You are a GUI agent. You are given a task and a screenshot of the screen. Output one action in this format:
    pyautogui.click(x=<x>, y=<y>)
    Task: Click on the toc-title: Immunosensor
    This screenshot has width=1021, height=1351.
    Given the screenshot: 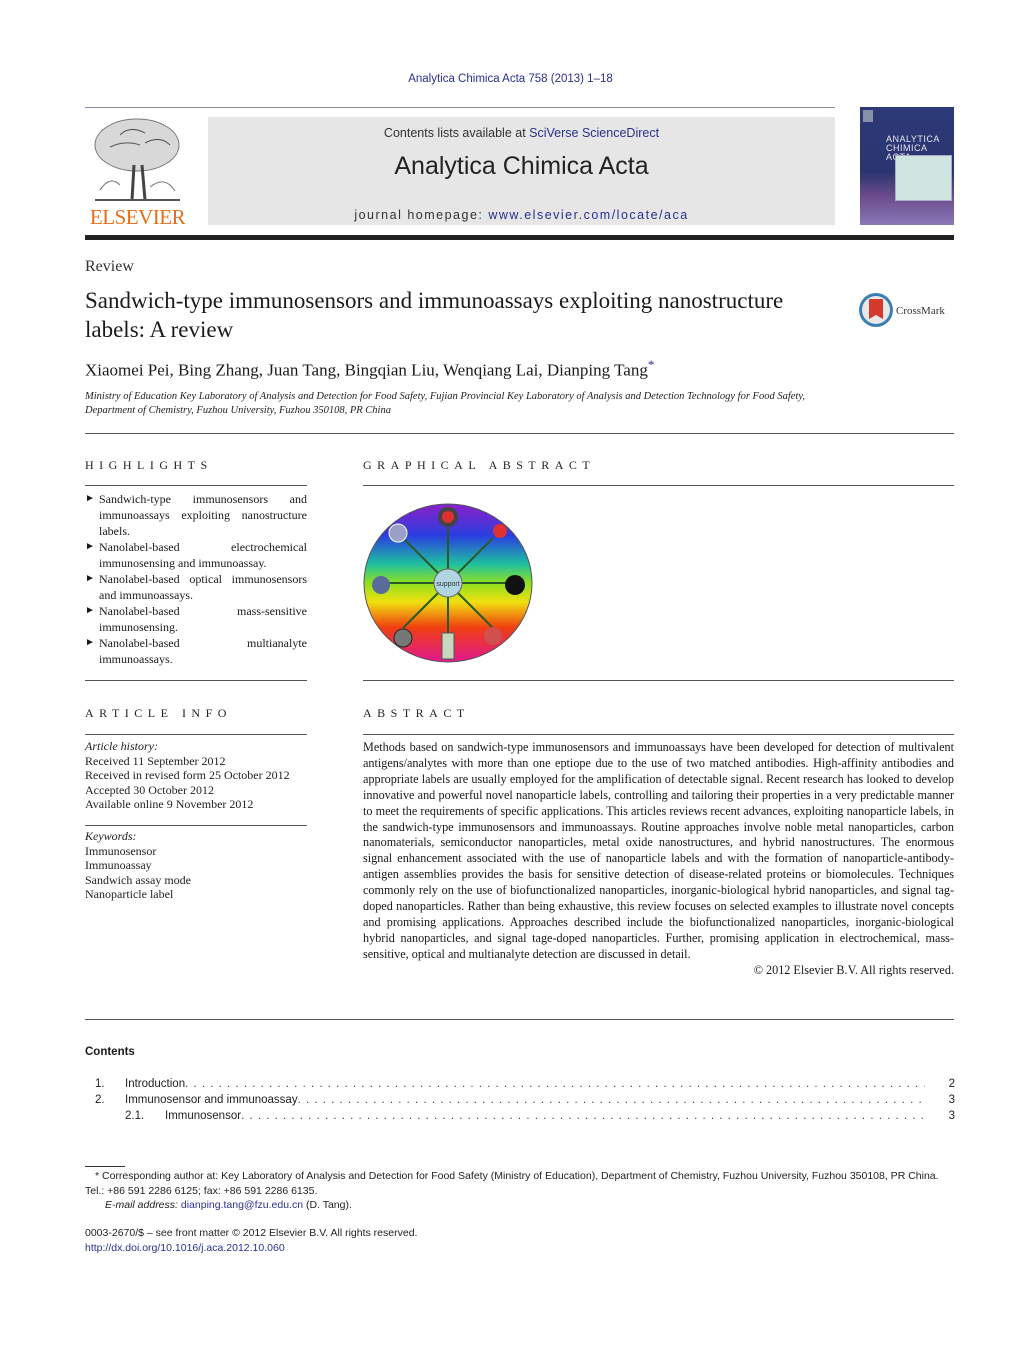 What is the action you would take?
    pyautogui.click(x=203, y=1116)
    